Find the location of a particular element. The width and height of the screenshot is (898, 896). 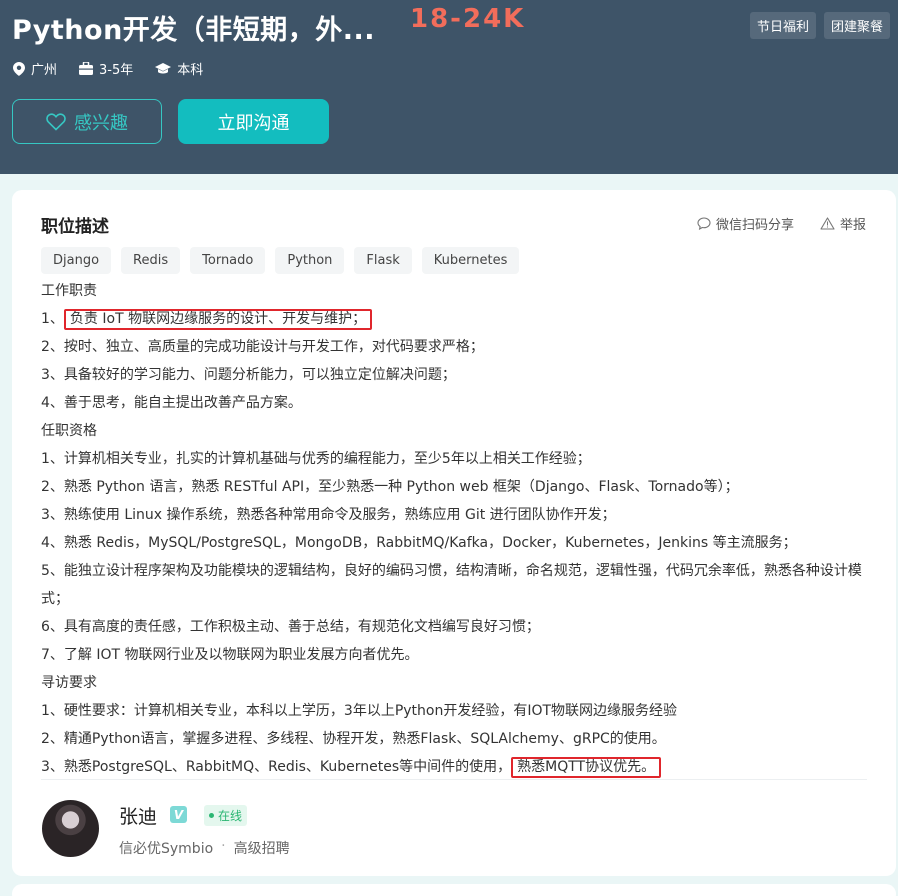

meta-experience: 3-5年 is located at coordinates (106, 68).